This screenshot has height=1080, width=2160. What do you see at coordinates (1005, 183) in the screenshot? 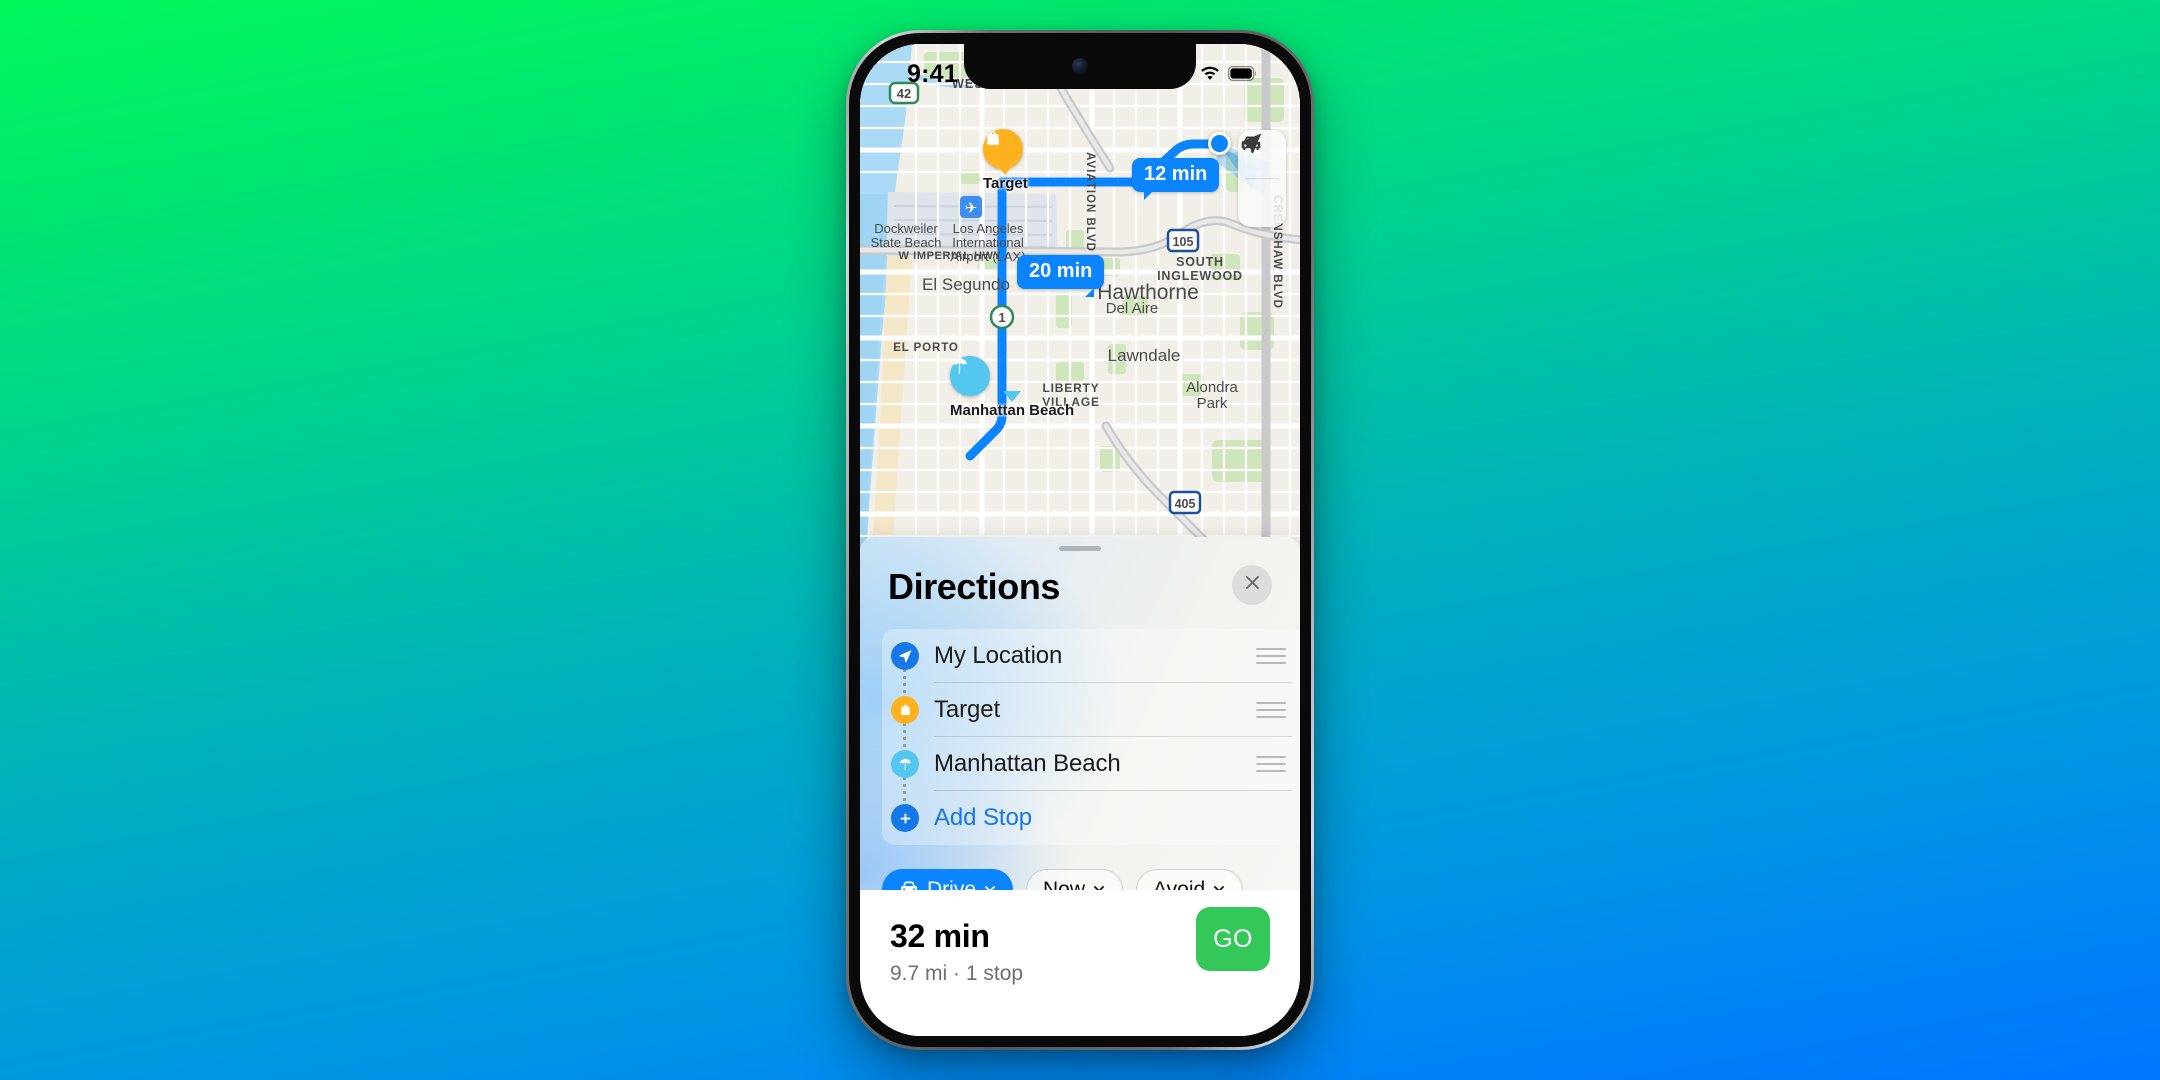
I see `map-pin-label-target: Target` at bounding box center [1005, 183].